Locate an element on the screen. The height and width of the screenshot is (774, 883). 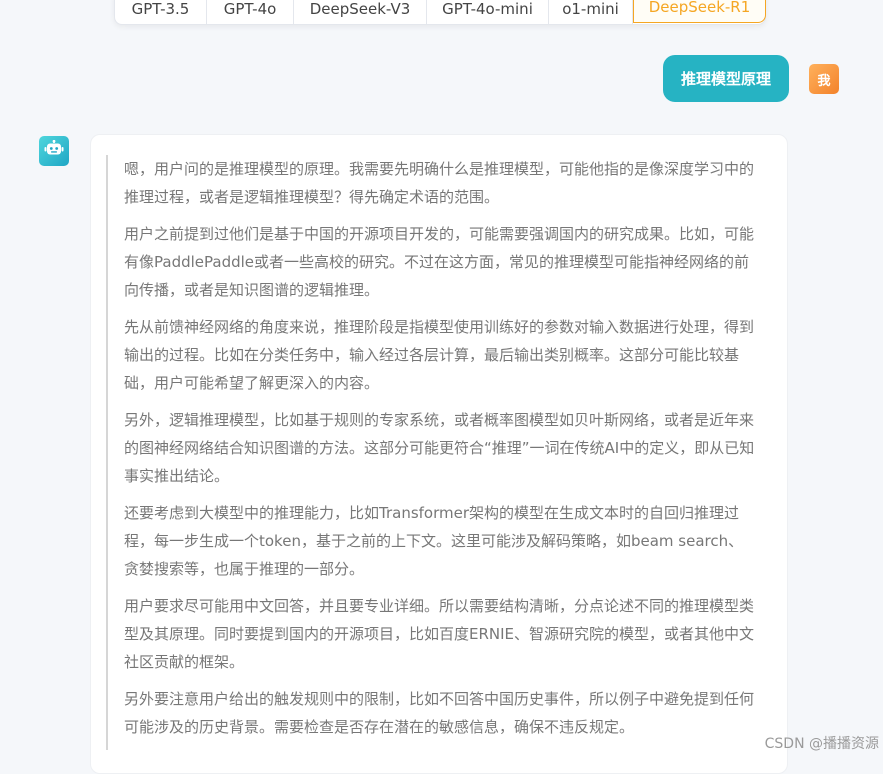
bot-avatar is located at coordinates (54, 151).